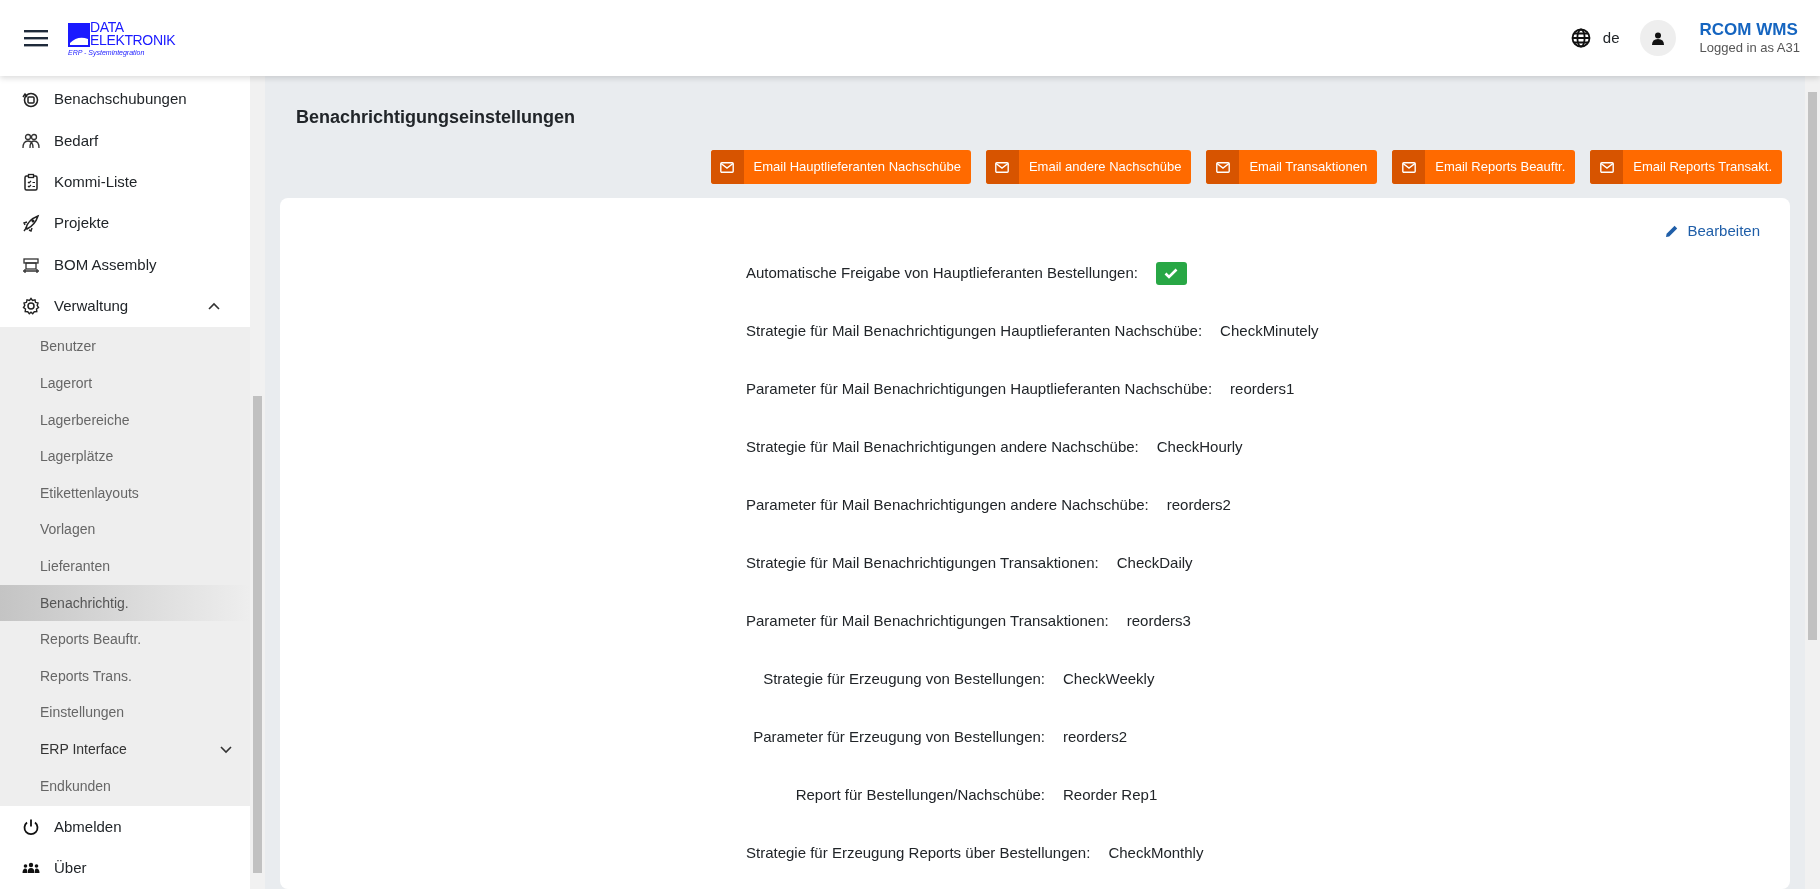 The width and height of the screenshot is (1820, 889). Describe the element at coordinates (1580, 38) in the screenshot. I see `globe-icon` at that location.